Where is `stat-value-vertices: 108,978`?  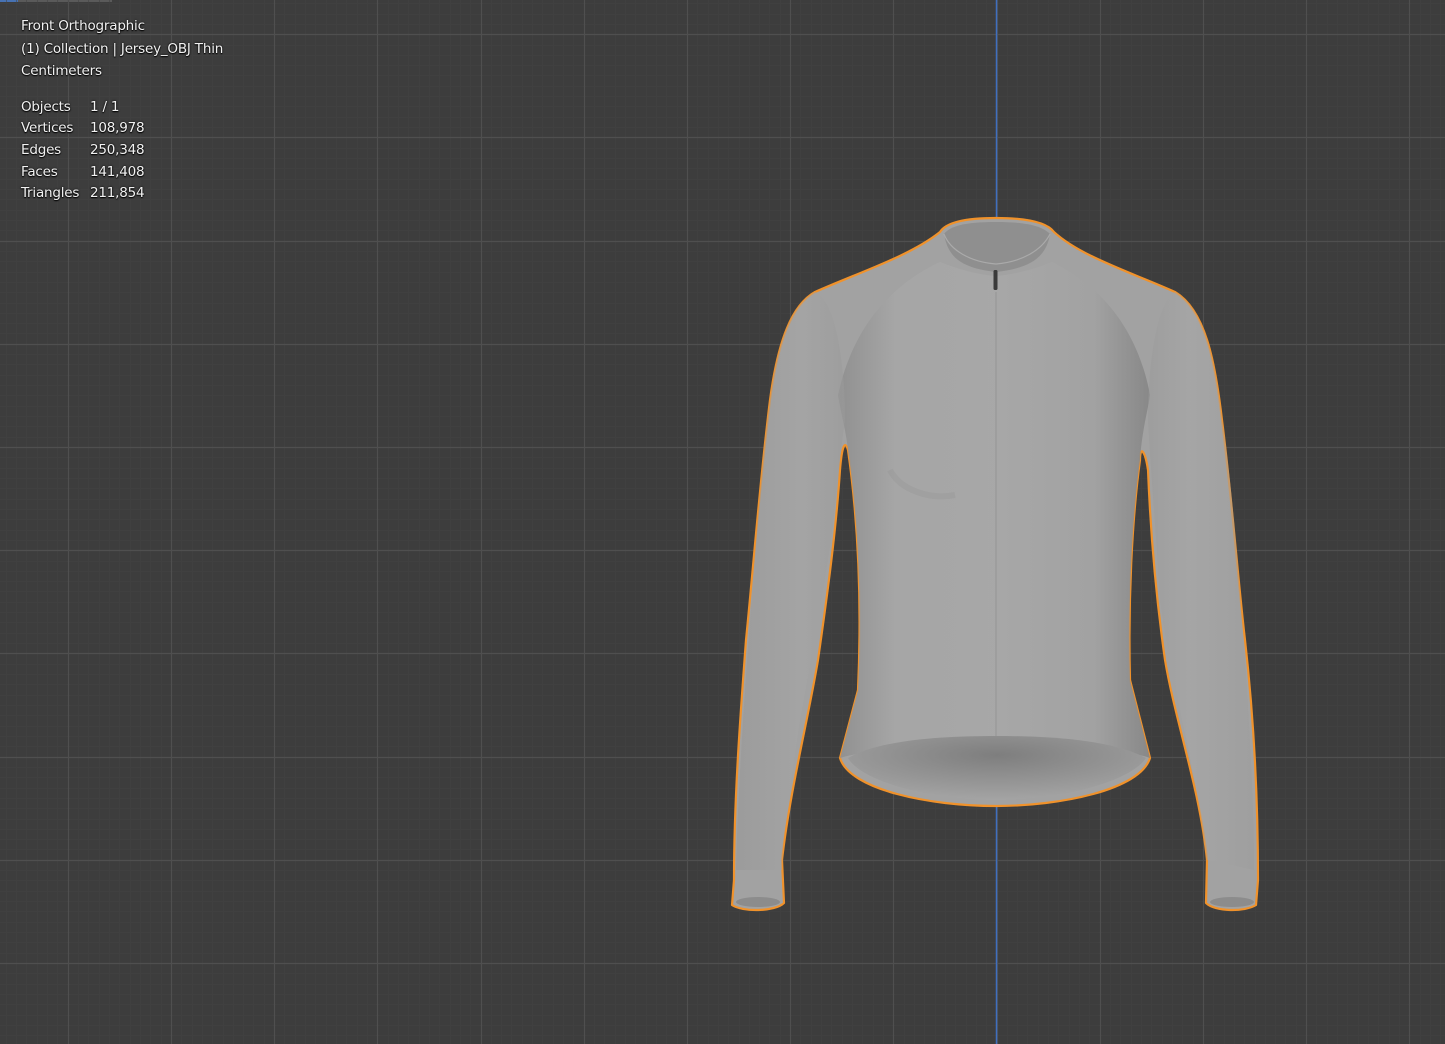 stat-value-vertices: 108,978 is located at coordinates (117, 128).